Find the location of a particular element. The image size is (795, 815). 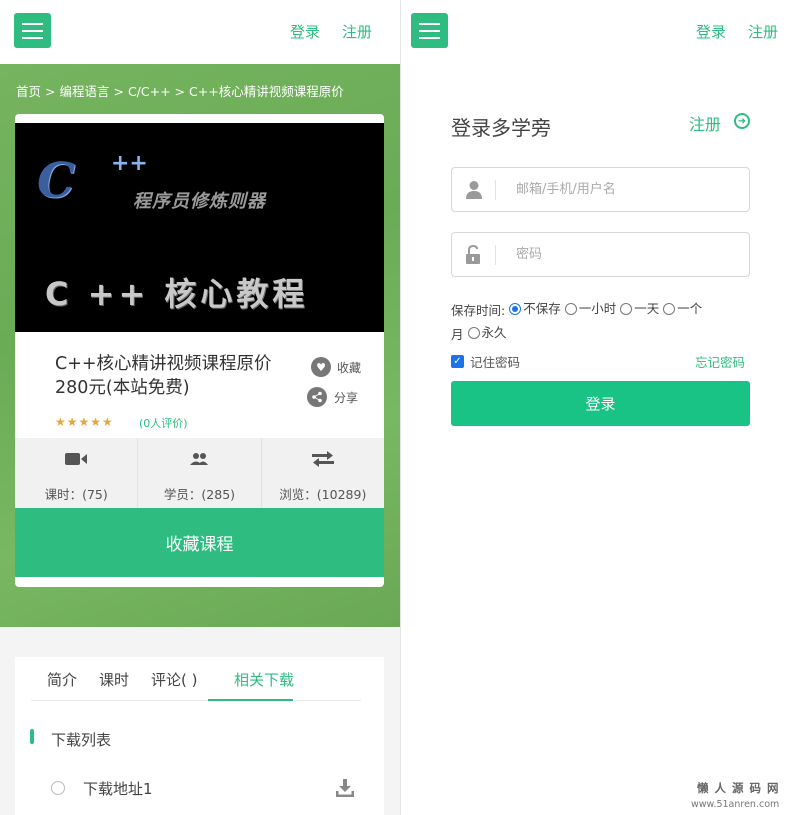

tab-downloads: 相关下载 is located at coordinates (264, 679).